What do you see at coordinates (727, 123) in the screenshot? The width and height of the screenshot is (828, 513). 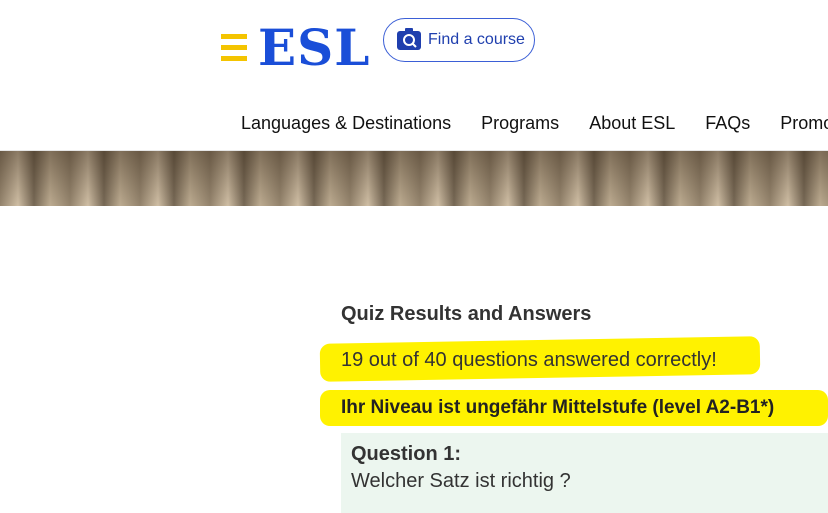 I see `nav-faqs: FAQs` at bounding box center [727, 123].